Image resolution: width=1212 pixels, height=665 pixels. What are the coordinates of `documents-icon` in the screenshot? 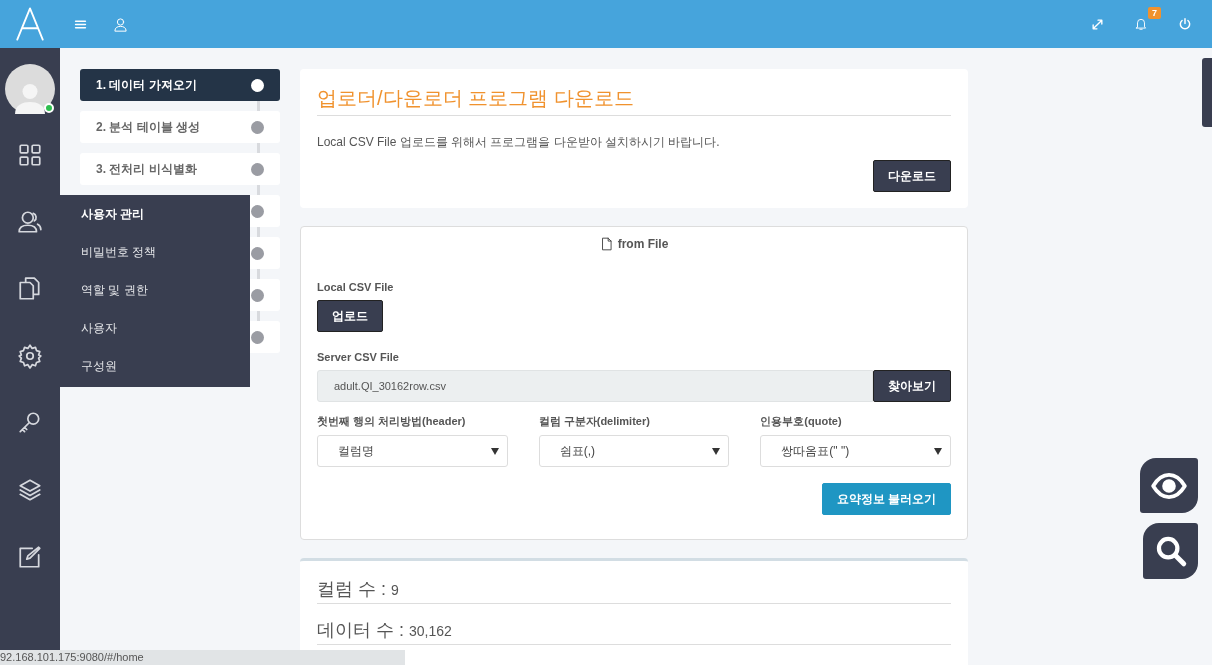 It's located at (30, 289).